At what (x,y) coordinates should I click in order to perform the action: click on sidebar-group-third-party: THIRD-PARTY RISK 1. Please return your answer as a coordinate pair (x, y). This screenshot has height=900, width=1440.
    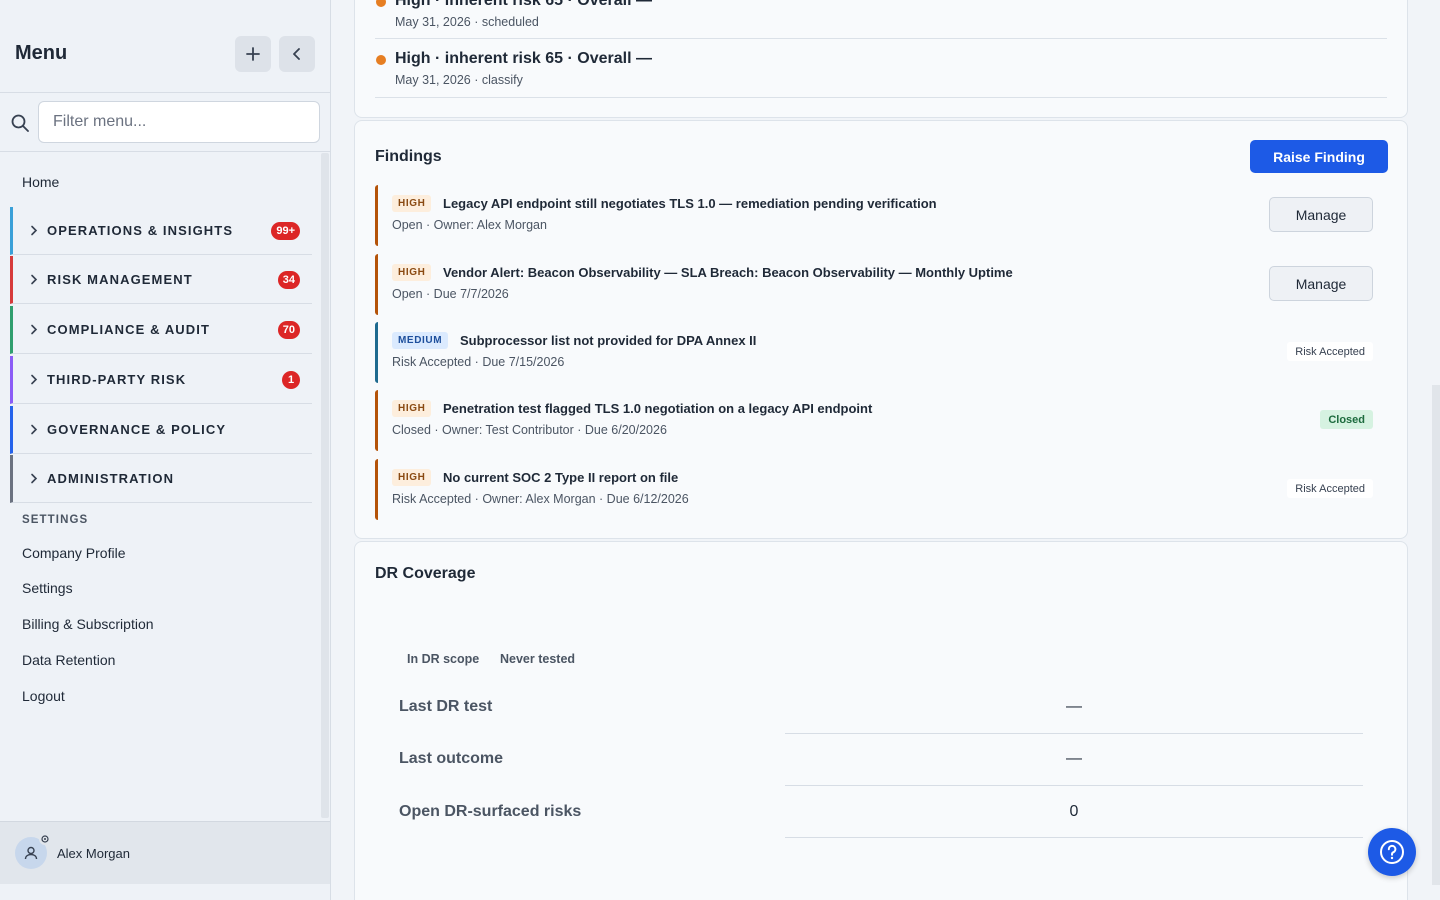
    Looking at the image, I should click on (161, 380).